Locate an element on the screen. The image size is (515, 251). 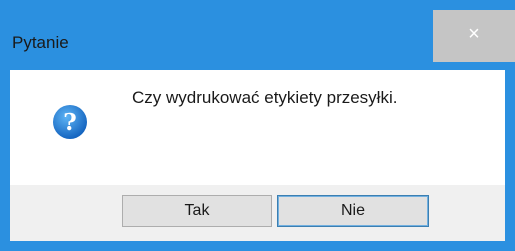
no-button: Nie is located at coordinates (353, 211).